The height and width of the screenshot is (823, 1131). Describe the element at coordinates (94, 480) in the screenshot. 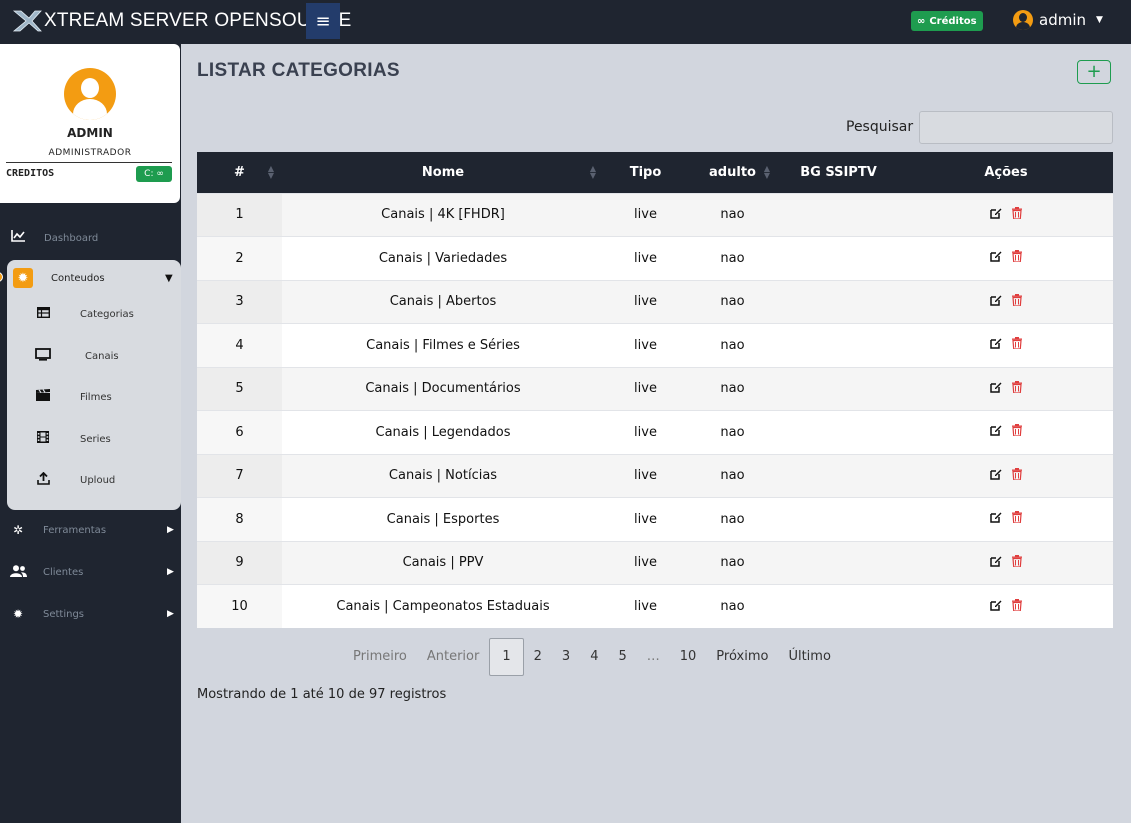

I see `sidebar-item-uploud: Uploud` at that location.